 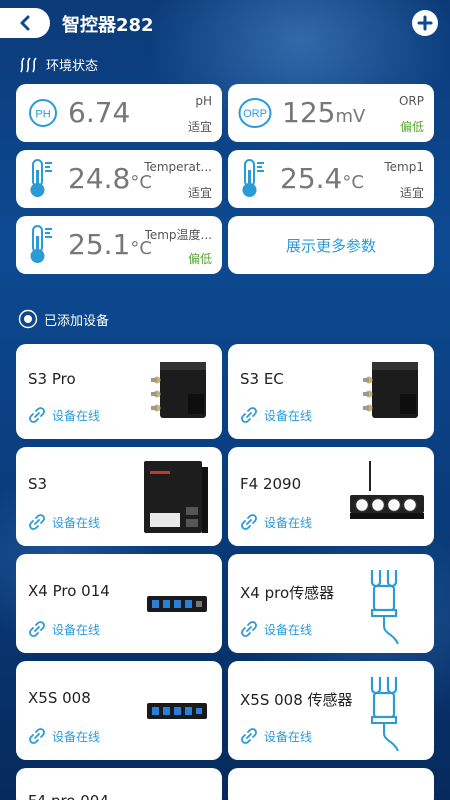 I want to click on env-section-header: 环境状态, so click(x=58, y=64).